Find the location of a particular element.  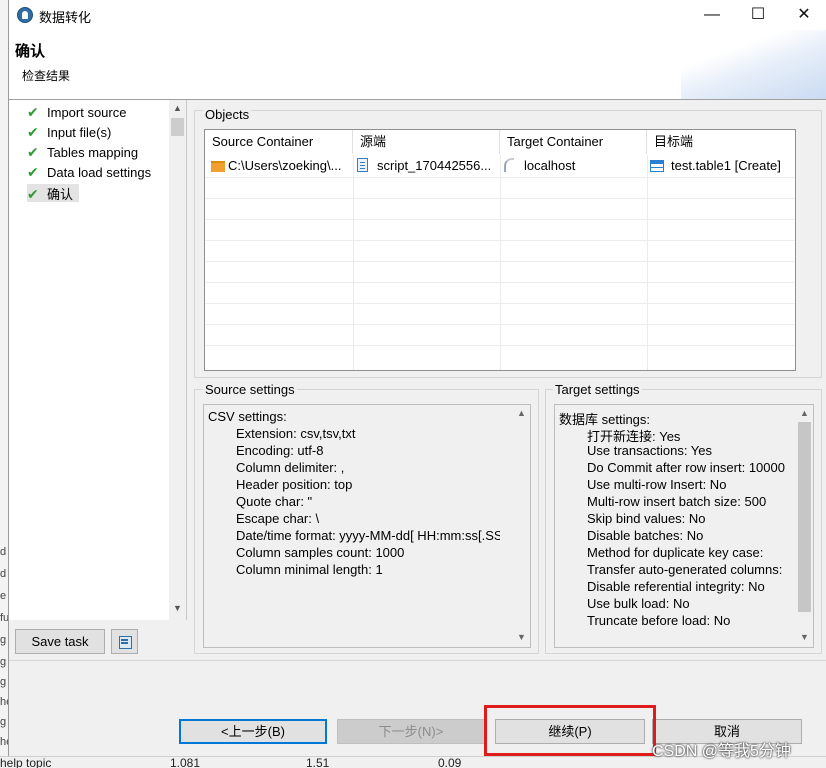

table-cell: localhost is located at coordinates (584, 166).